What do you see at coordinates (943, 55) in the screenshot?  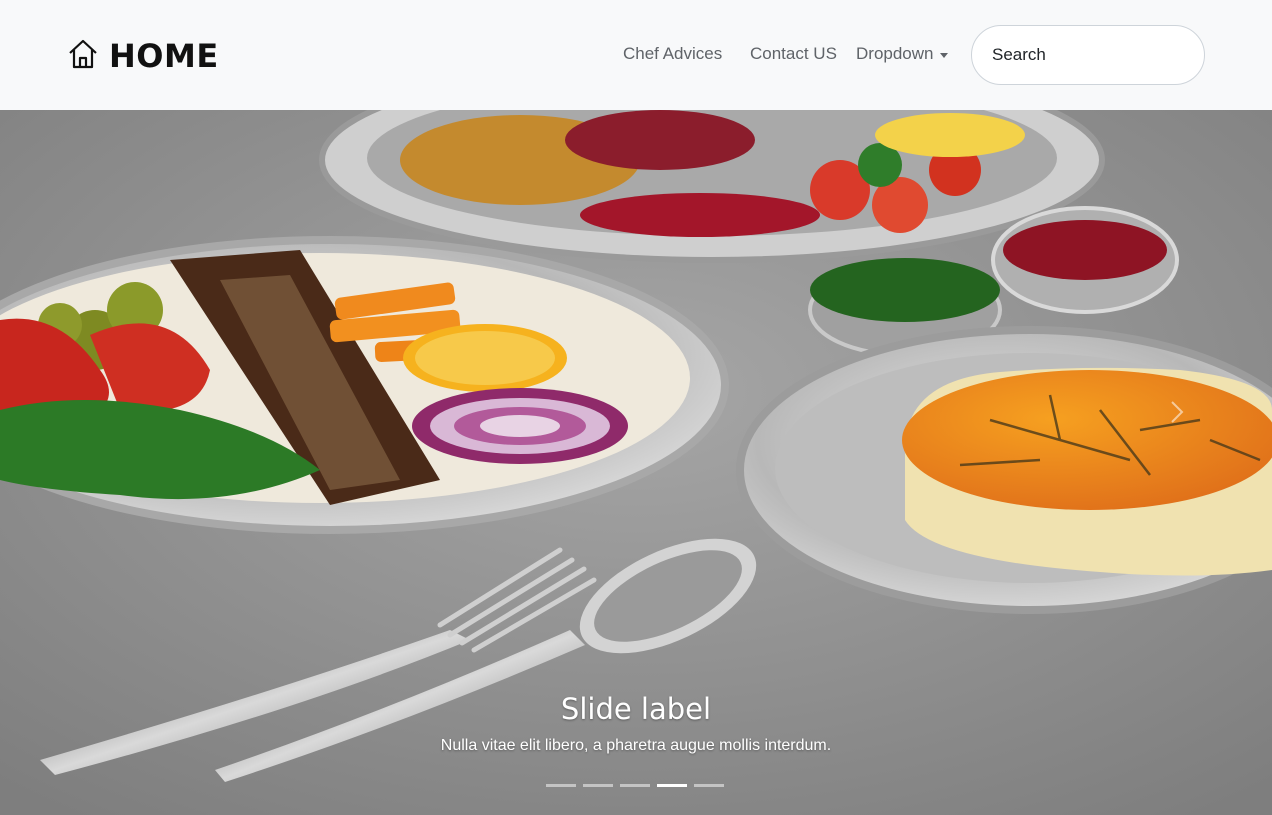 I see `caret-down-icon` at bounding box center [943, 55].